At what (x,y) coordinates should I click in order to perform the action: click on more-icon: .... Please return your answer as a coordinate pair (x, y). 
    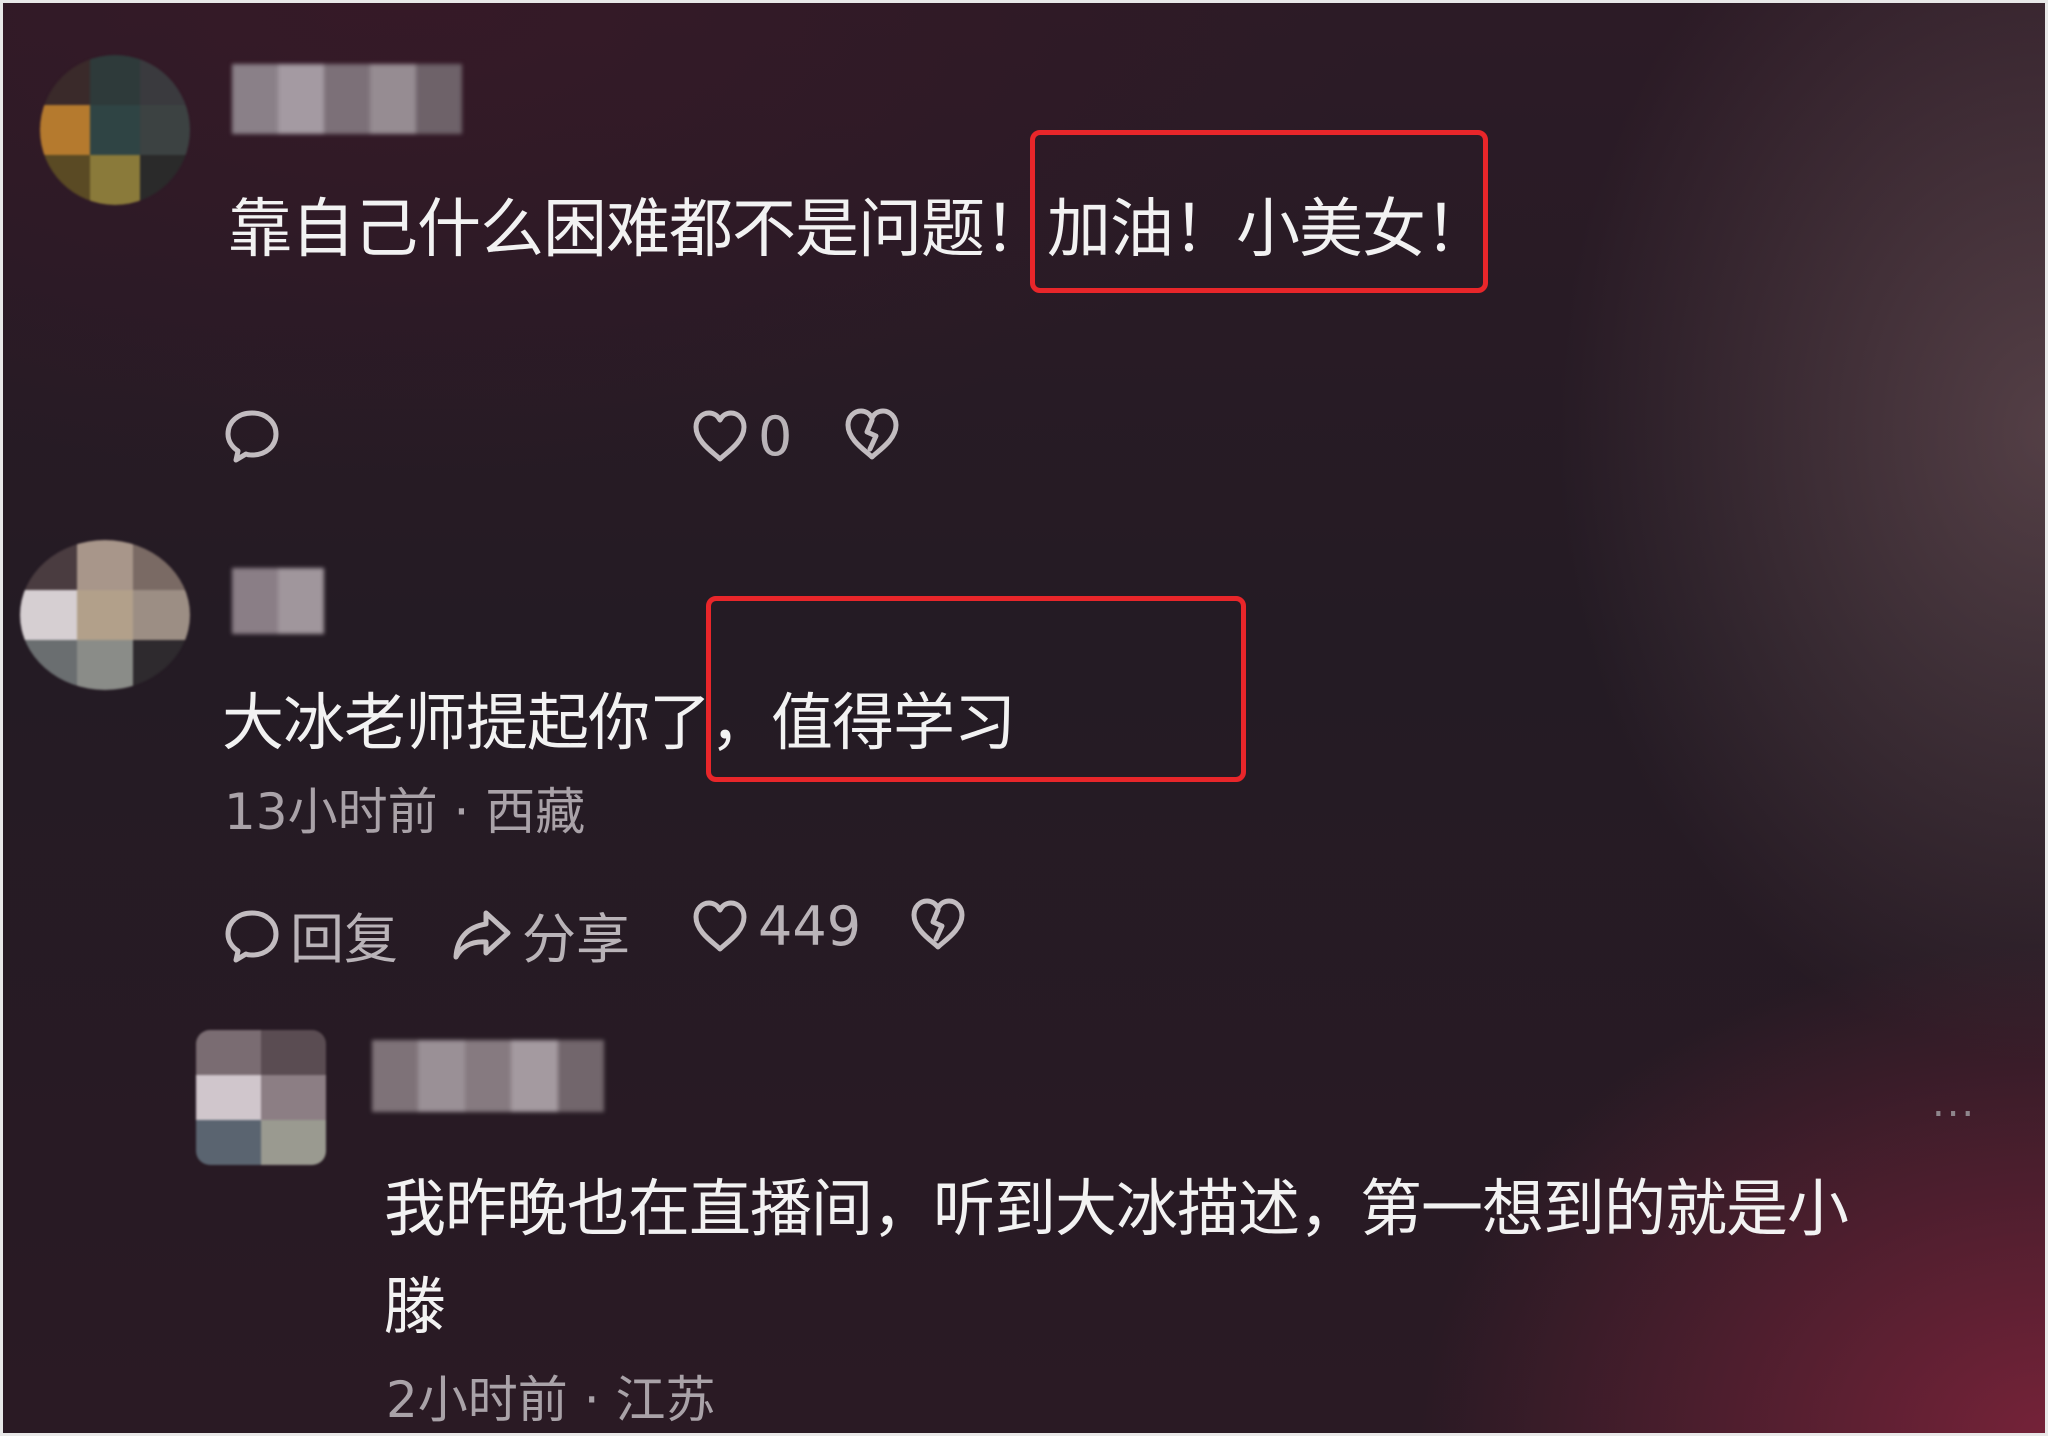
    Looking at the image, I should click on (1954, 1103).